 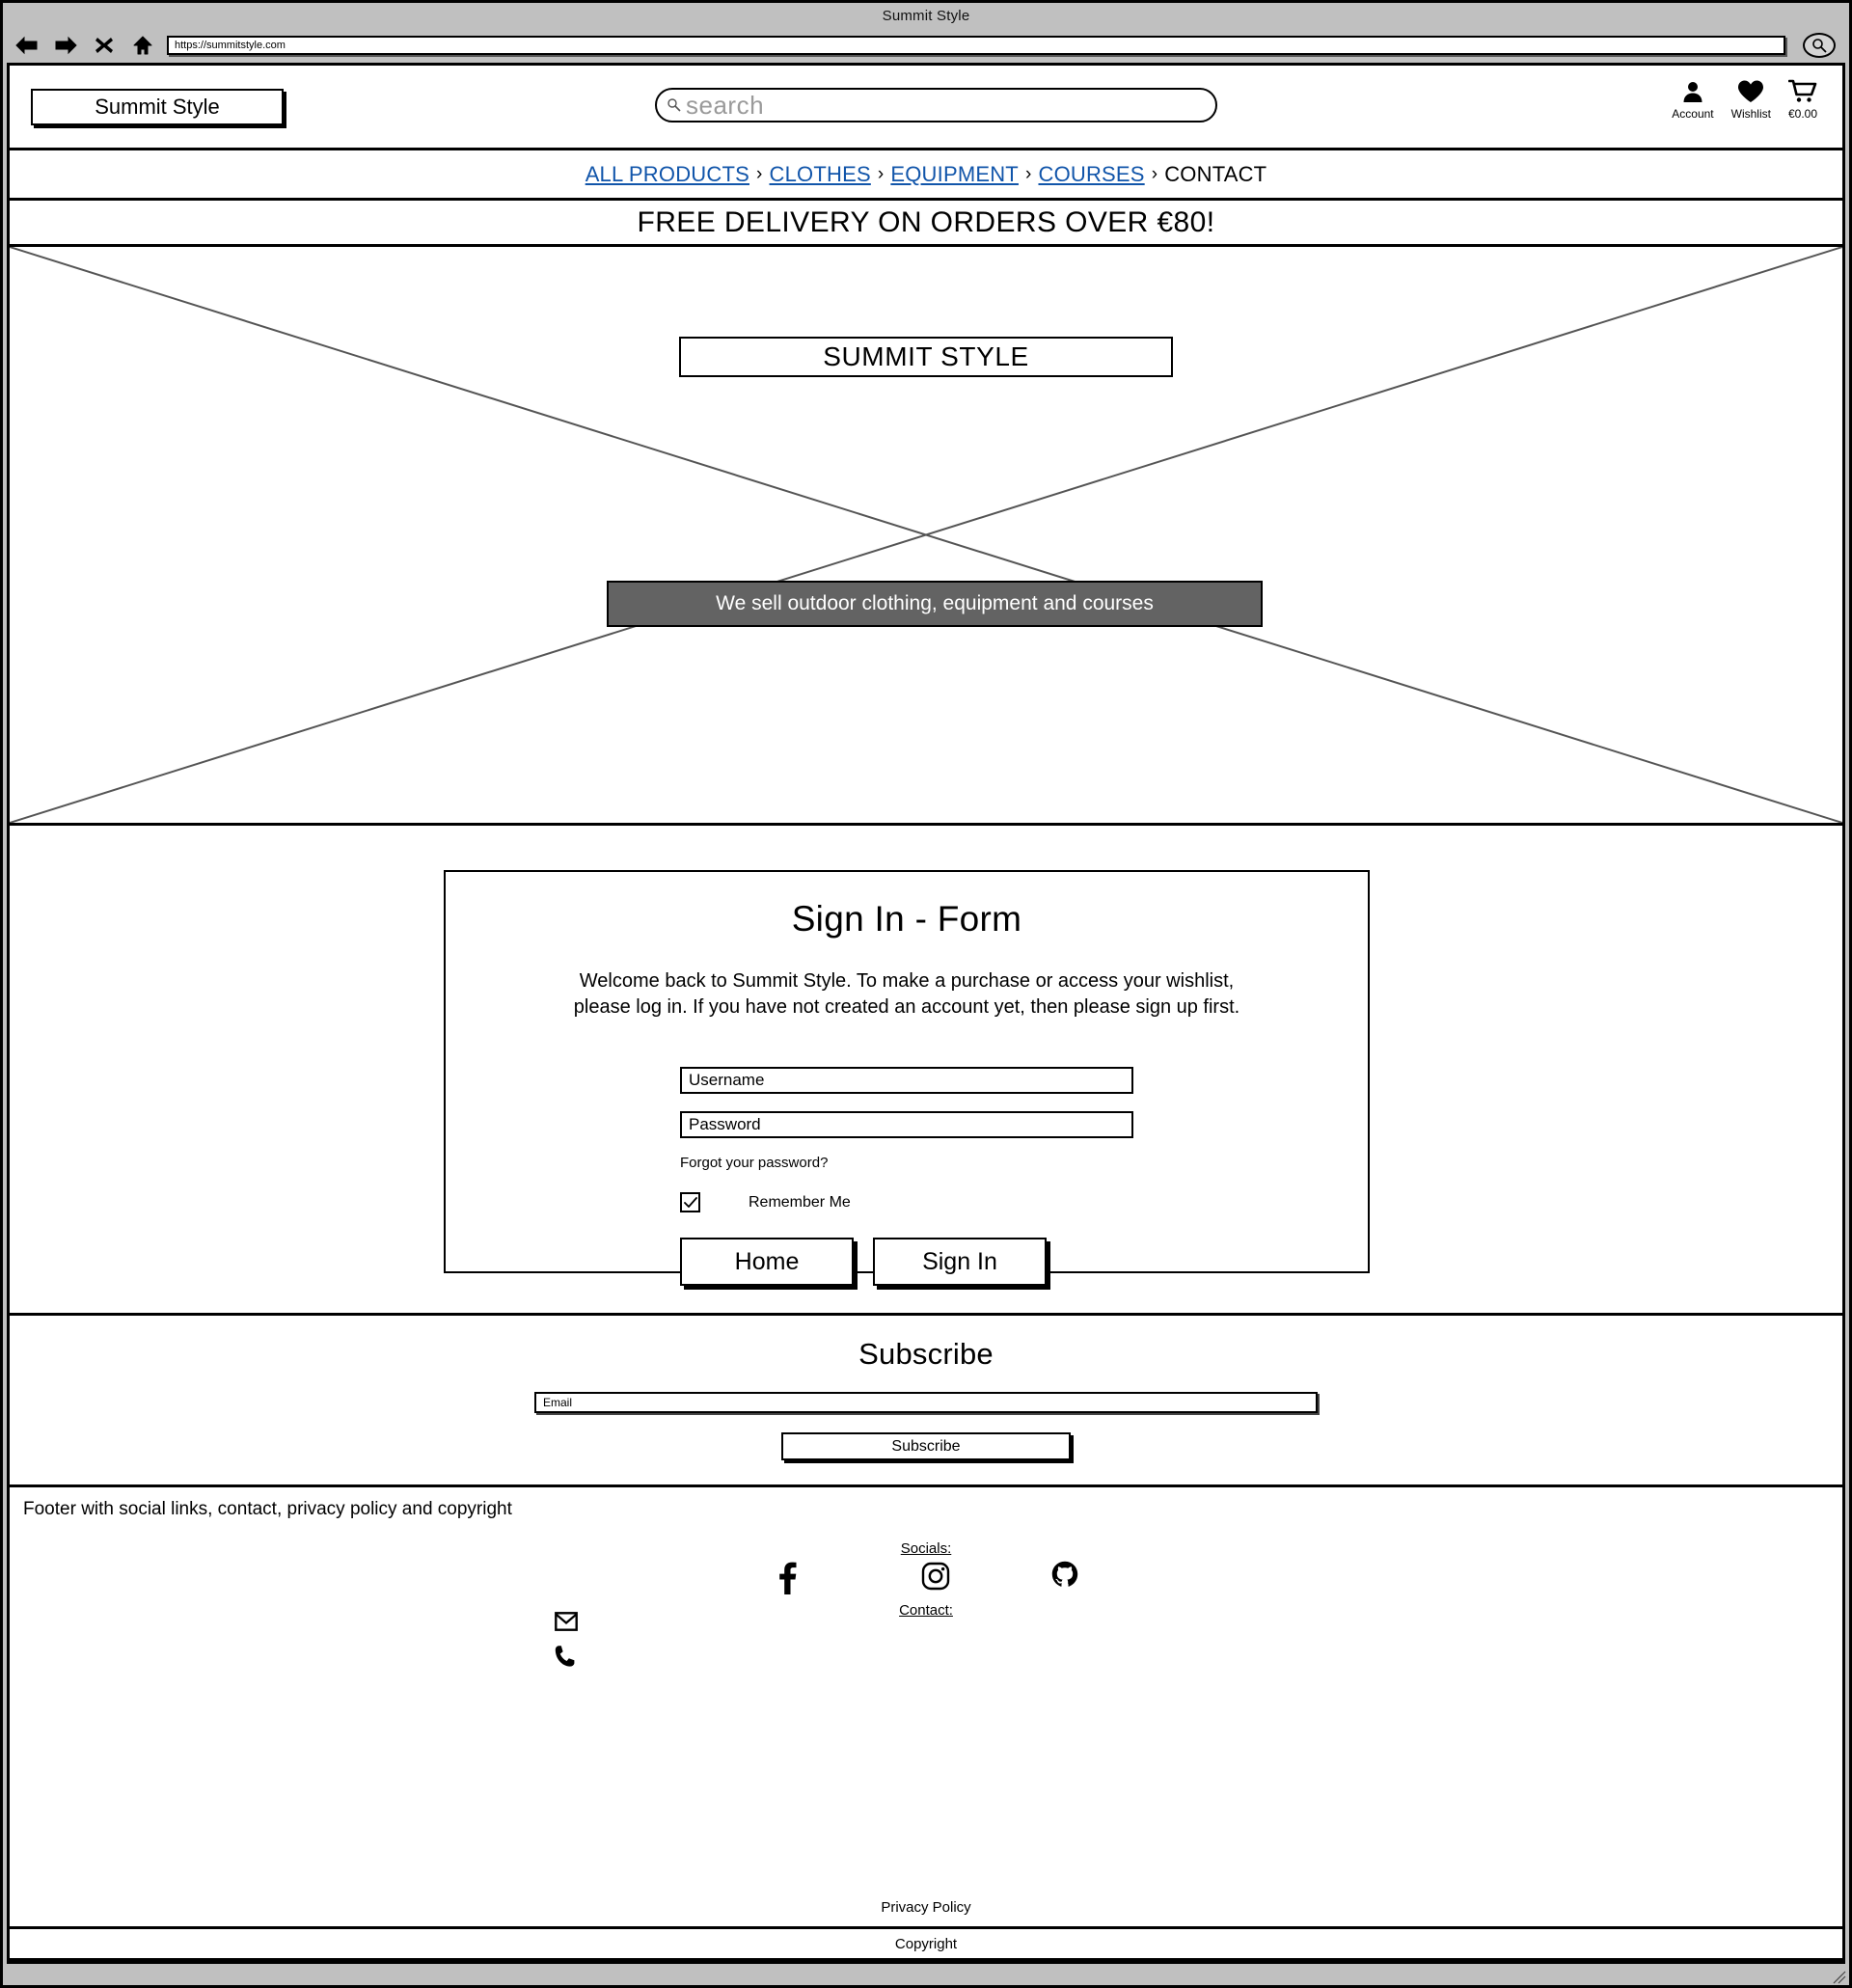 What do you see at coordinates (65, 45) in the screenshot?
I see `forward-arrow-icon` at bounding box center [65, 45].